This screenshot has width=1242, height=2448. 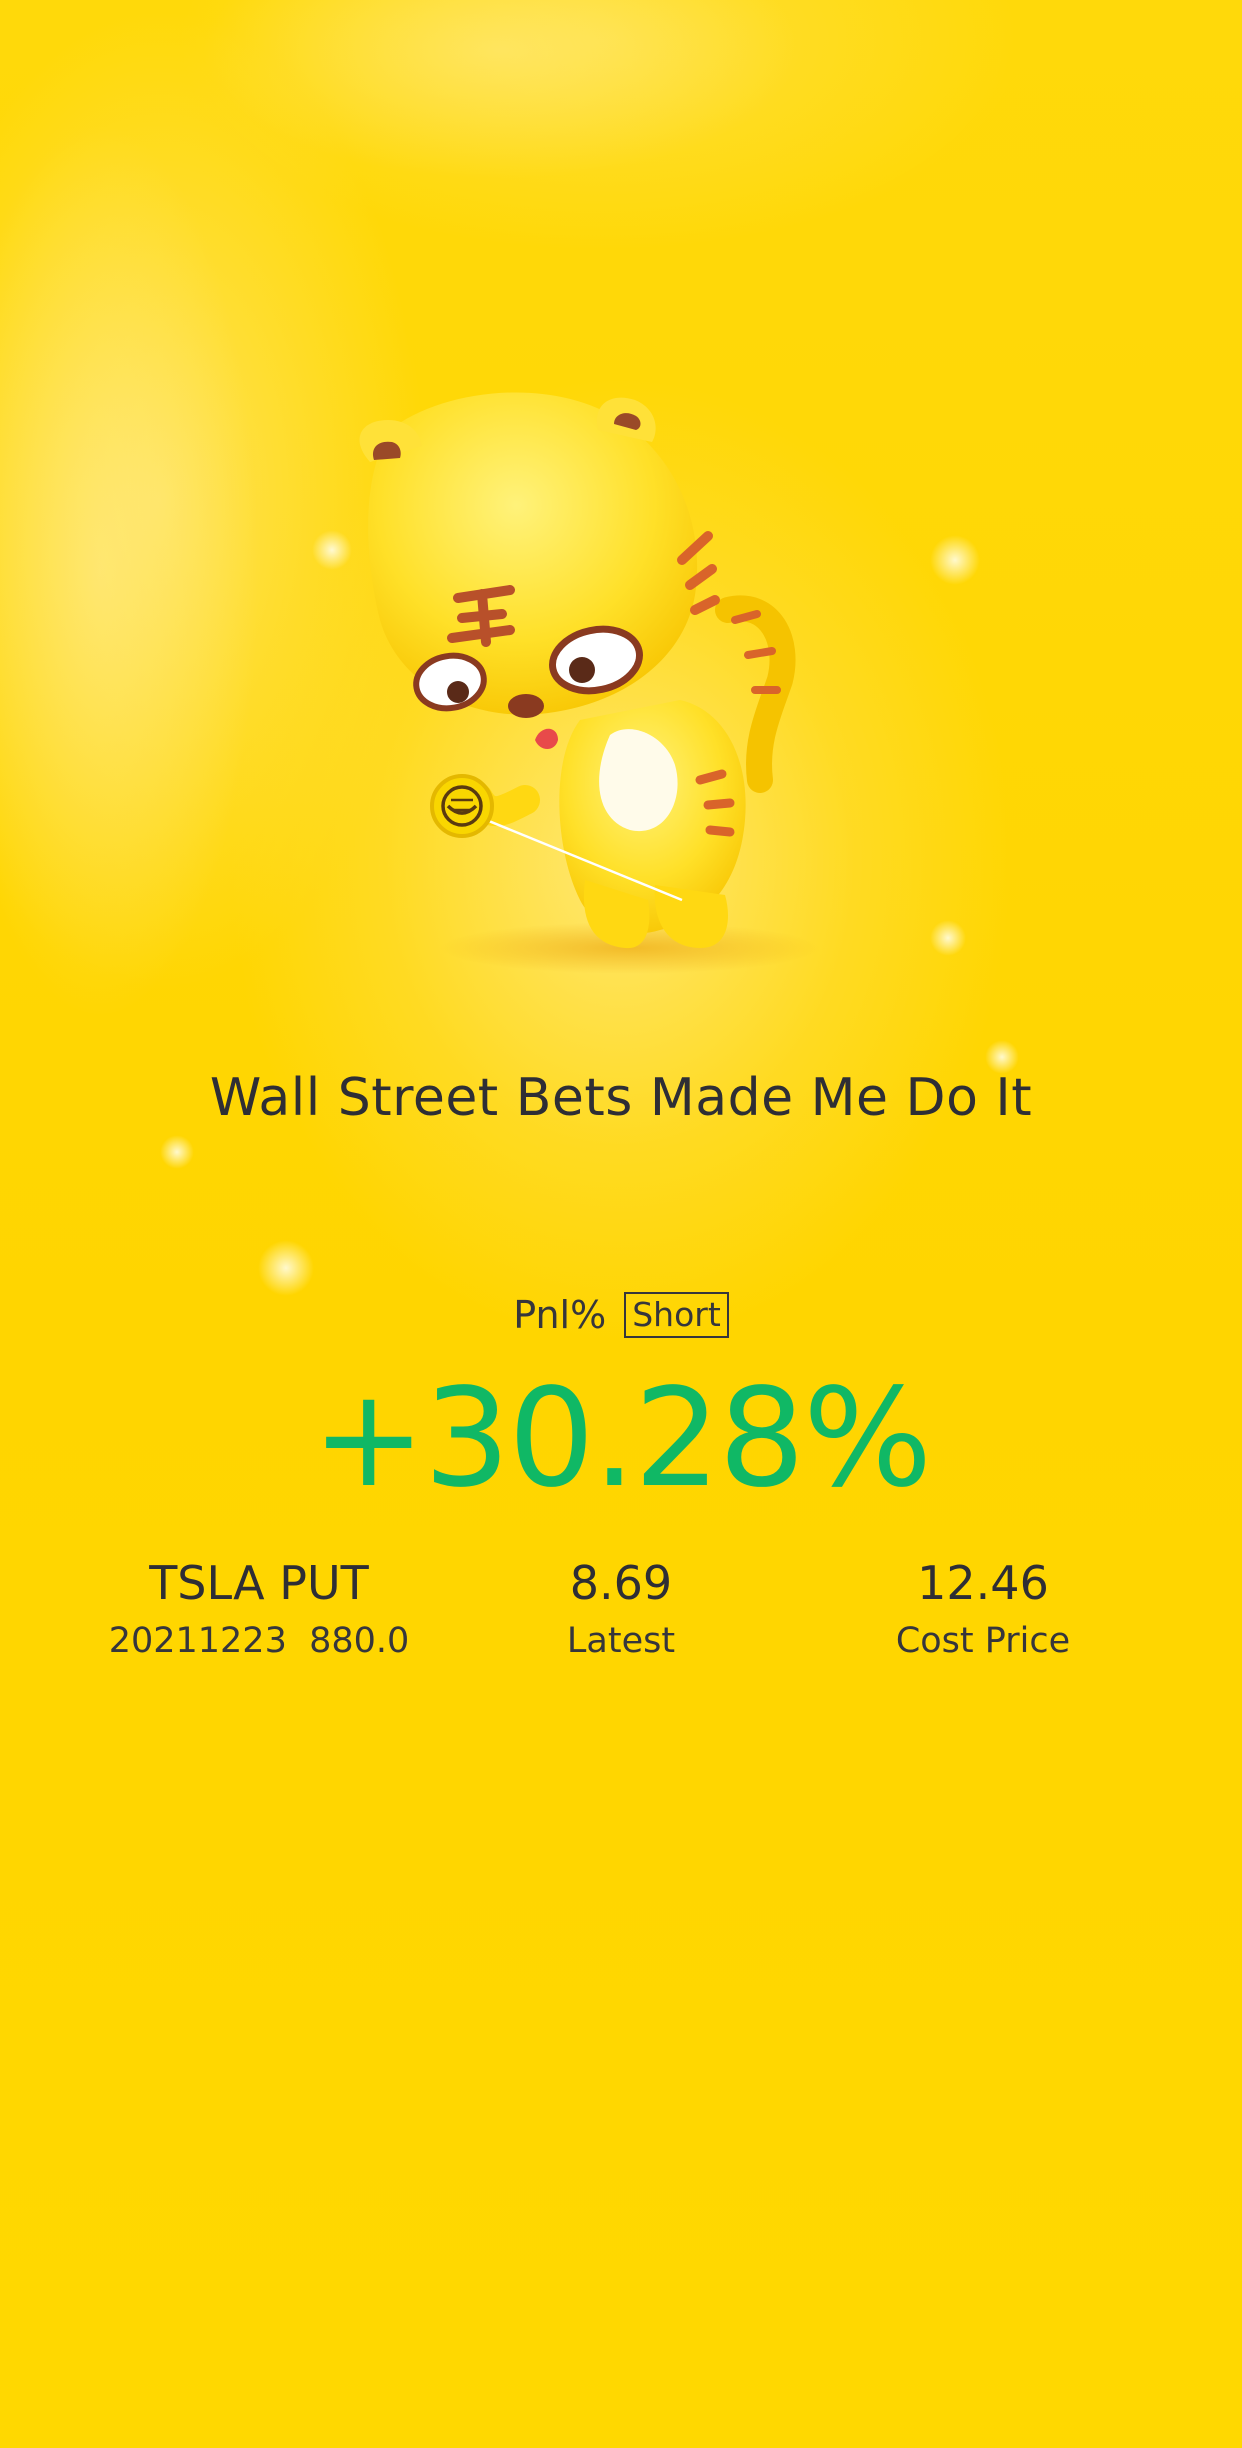 I want to click on position-symbol-block: TSLA PUT 20211223 880.0, so click(x=259, y=1611).